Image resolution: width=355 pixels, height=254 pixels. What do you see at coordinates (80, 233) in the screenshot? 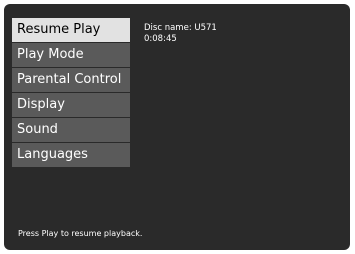
I see `help-text: Press Play to resume playback.` at bounding box center [80, 233].